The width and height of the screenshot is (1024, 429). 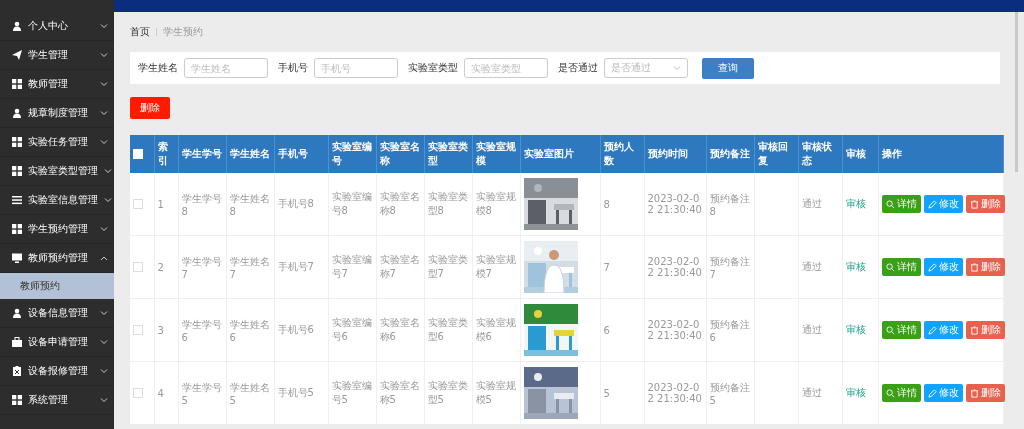 What do you see at coordinates (140, 32) in the screenshot?
I see `breadcrumb-item: 首页` at bounding box center [140, 32].